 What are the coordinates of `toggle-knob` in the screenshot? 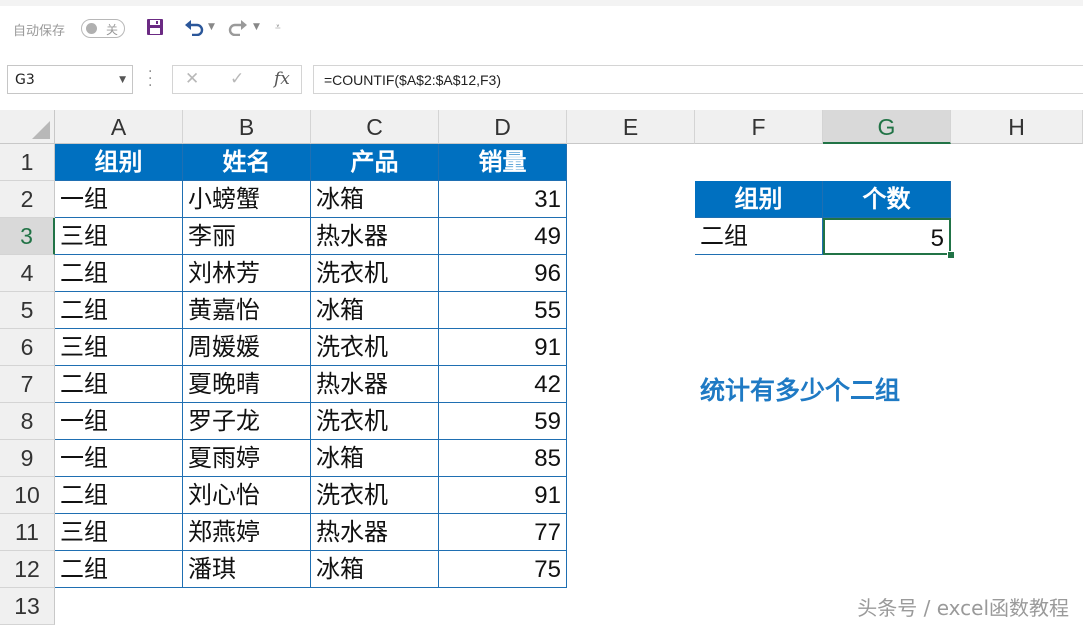 It's located at (91, 28).